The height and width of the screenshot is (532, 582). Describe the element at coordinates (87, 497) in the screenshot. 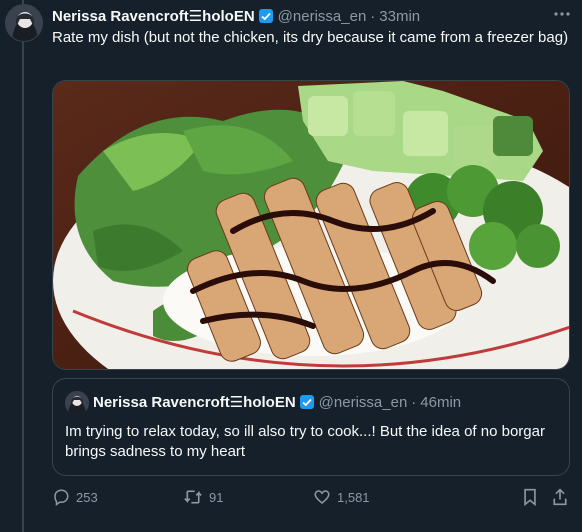

I see `reply-count: 253` at that location.